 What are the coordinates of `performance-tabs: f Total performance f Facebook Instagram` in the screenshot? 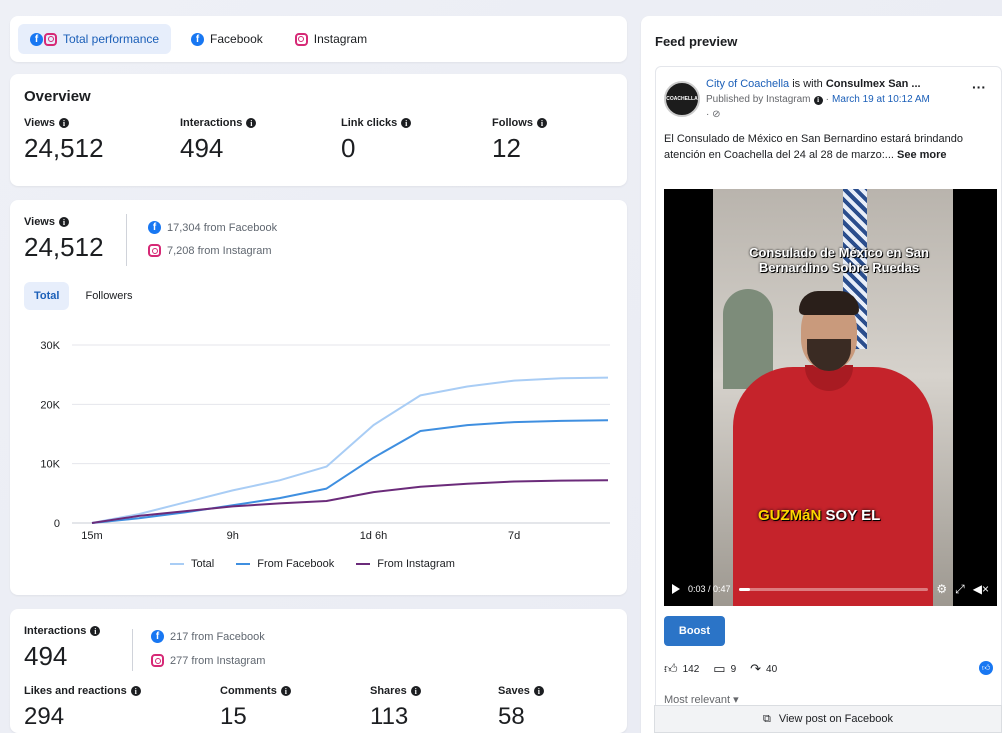 It's located at (318, 39).